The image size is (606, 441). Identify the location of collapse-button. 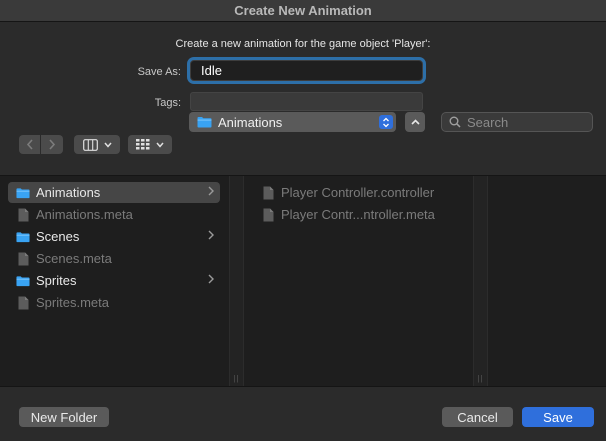
(415, 122).